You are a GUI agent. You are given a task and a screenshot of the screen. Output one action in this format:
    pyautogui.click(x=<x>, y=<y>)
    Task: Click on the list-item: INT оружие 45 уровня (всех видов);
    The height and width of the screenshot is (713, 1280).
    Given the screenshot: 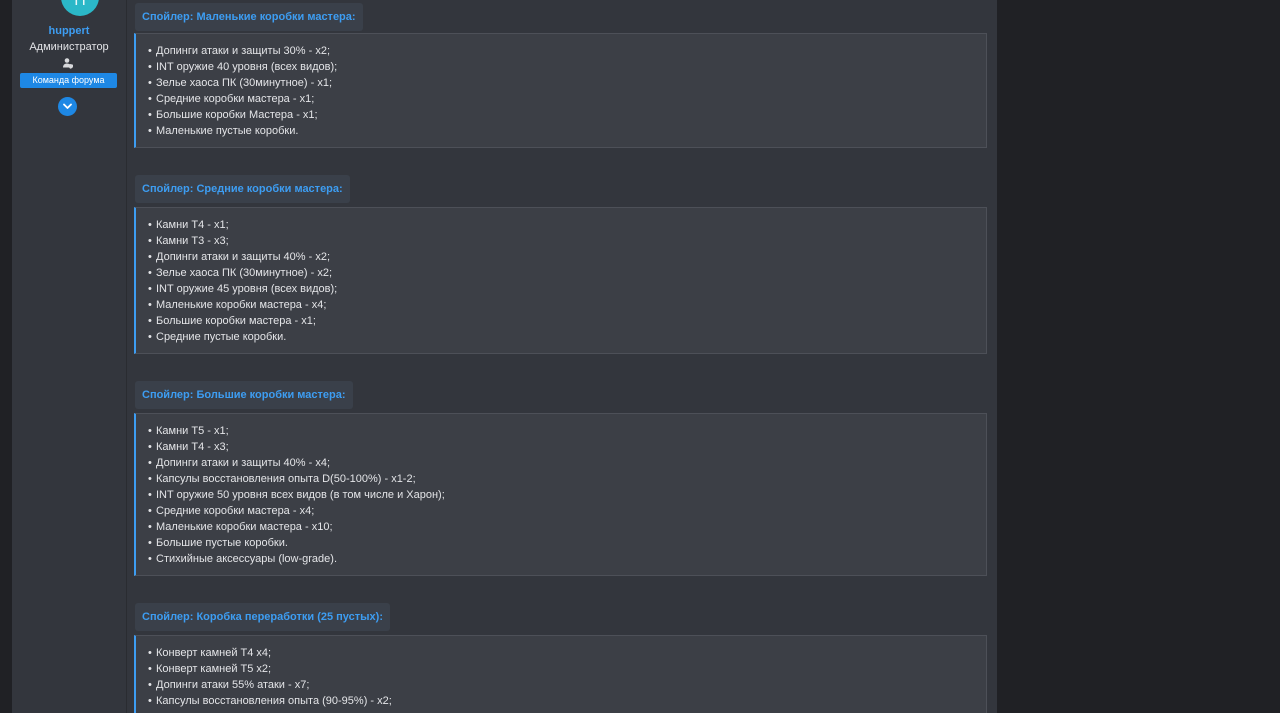 What is the action you would take?
    pyautogui.click(x=567, y=289)
    